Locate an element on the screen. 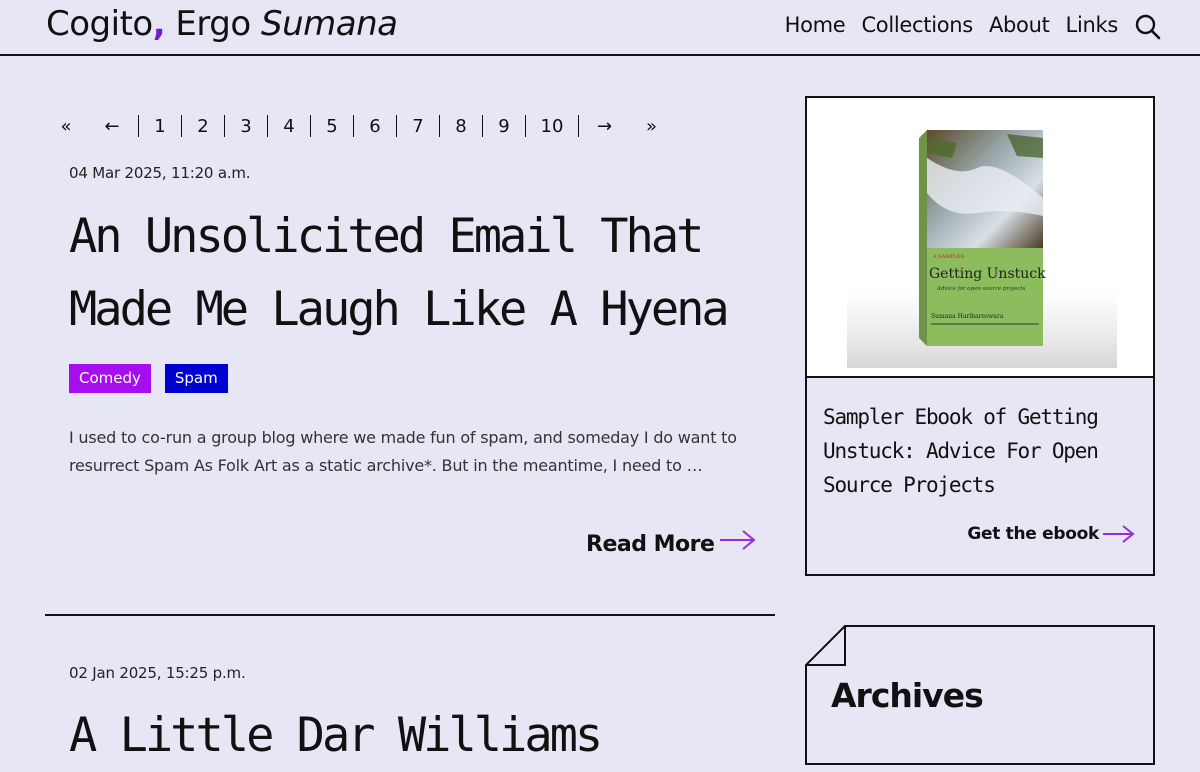 Image resolution: width=1200 pixels, height=772 pixels. site-title-comma: , is located at coordinates (159, 24).